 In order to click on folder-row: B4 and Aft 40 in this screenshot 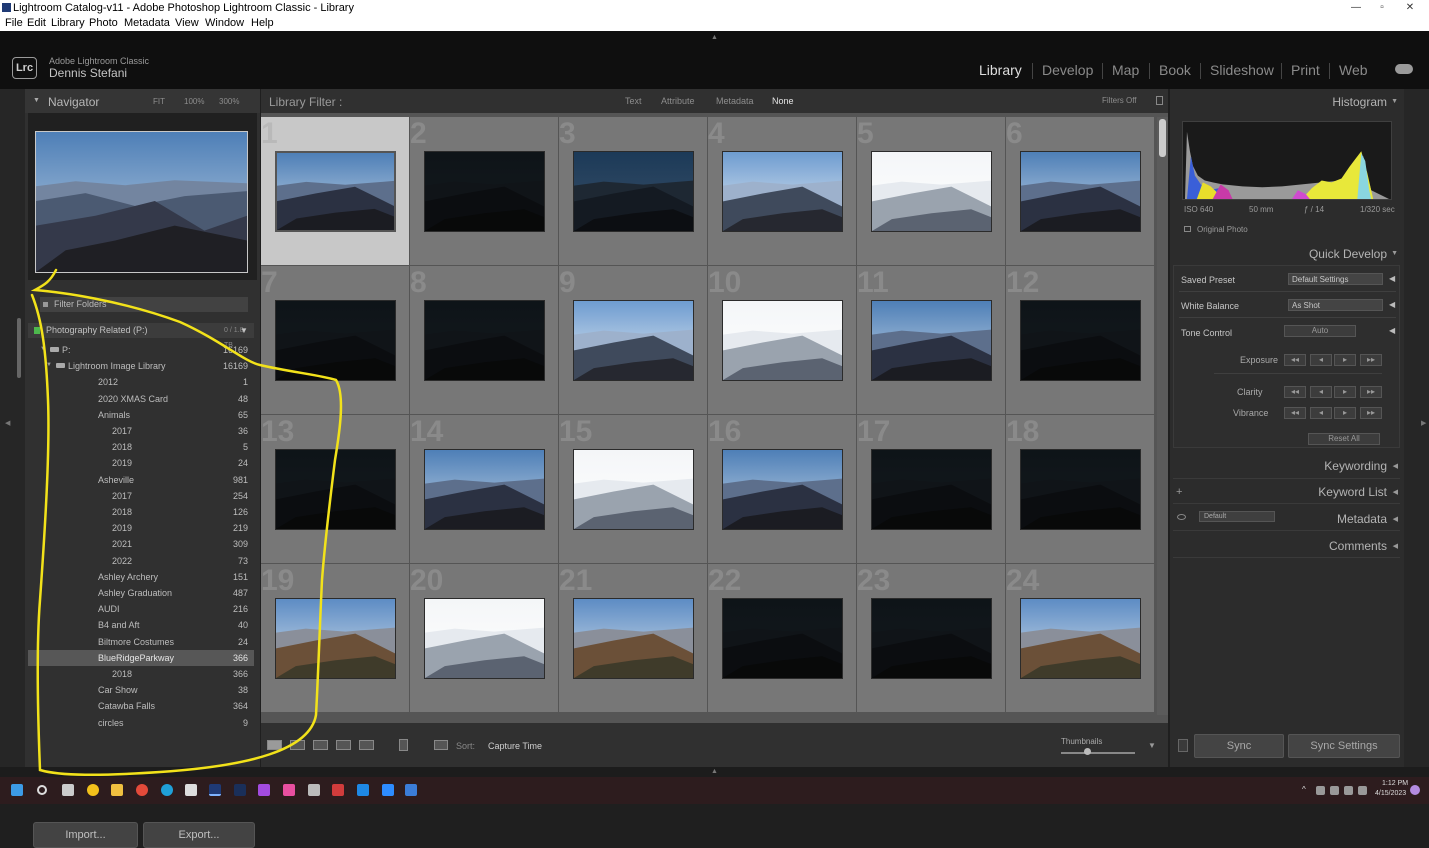, I will do `click(141, 625)`.